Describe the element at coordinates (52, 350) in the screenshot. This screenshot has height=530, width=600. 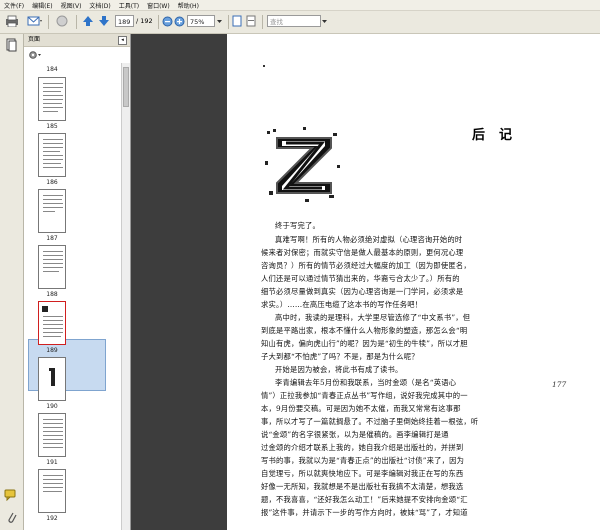
I see `thumbnail-label: 189` at that location.